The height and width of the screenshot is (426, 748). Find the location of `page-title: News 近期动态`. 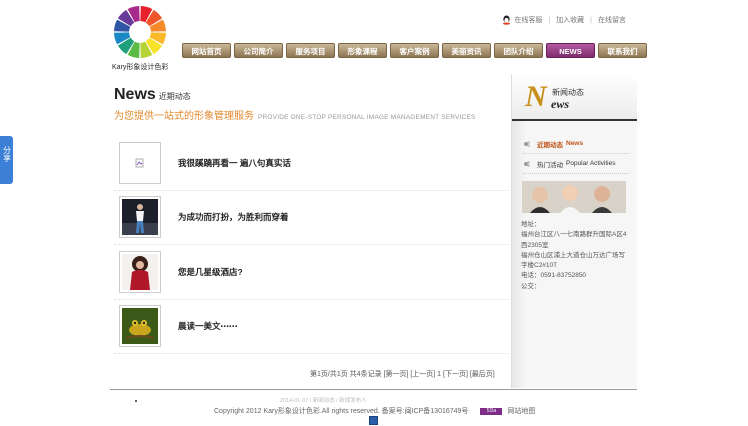

page-title: News 近期动态 is located at coordinates (311, 95).